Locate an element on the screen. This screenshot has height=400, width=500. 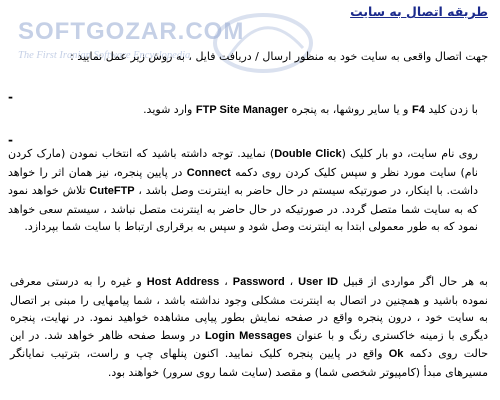
step3-sep-2: ، is located at coordinates (291, 281).